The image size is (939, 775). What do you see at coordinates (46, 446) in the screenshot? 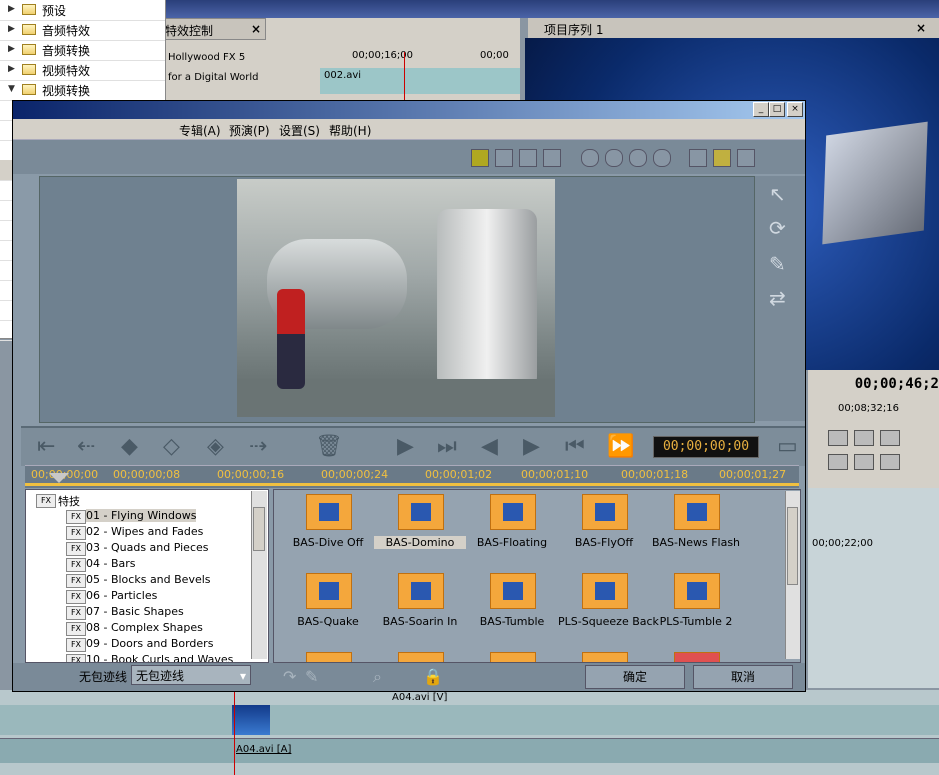
I see `go-start-icon: ⇤` at bounding box center [46, 446].